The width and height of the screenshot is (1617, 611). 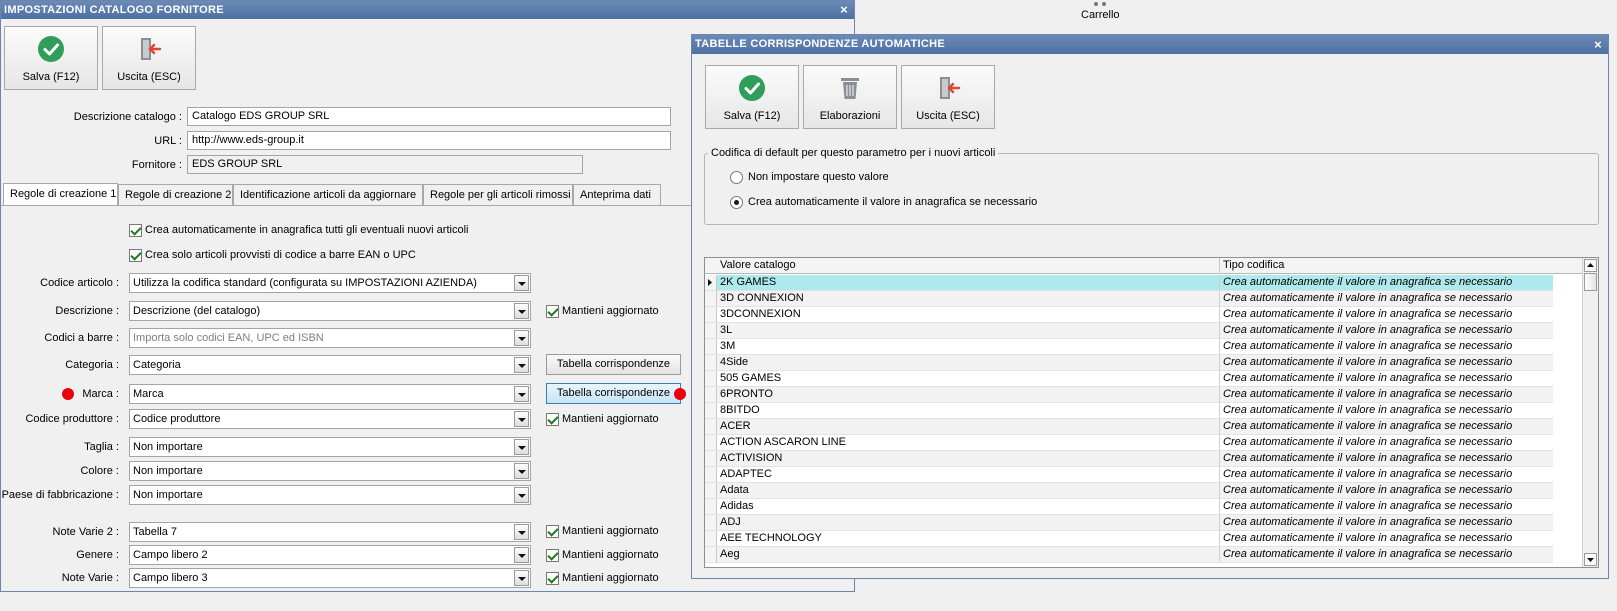 I want to click on taglia-select: Non importare, so click(x=330, y=447).